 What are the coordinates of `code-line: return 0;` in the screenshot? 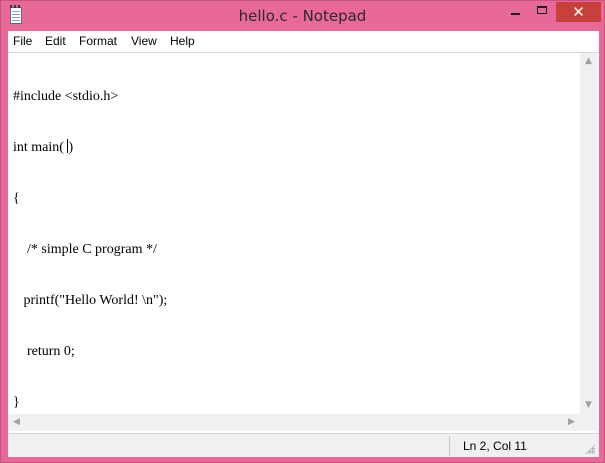 It's located at (44, 351).